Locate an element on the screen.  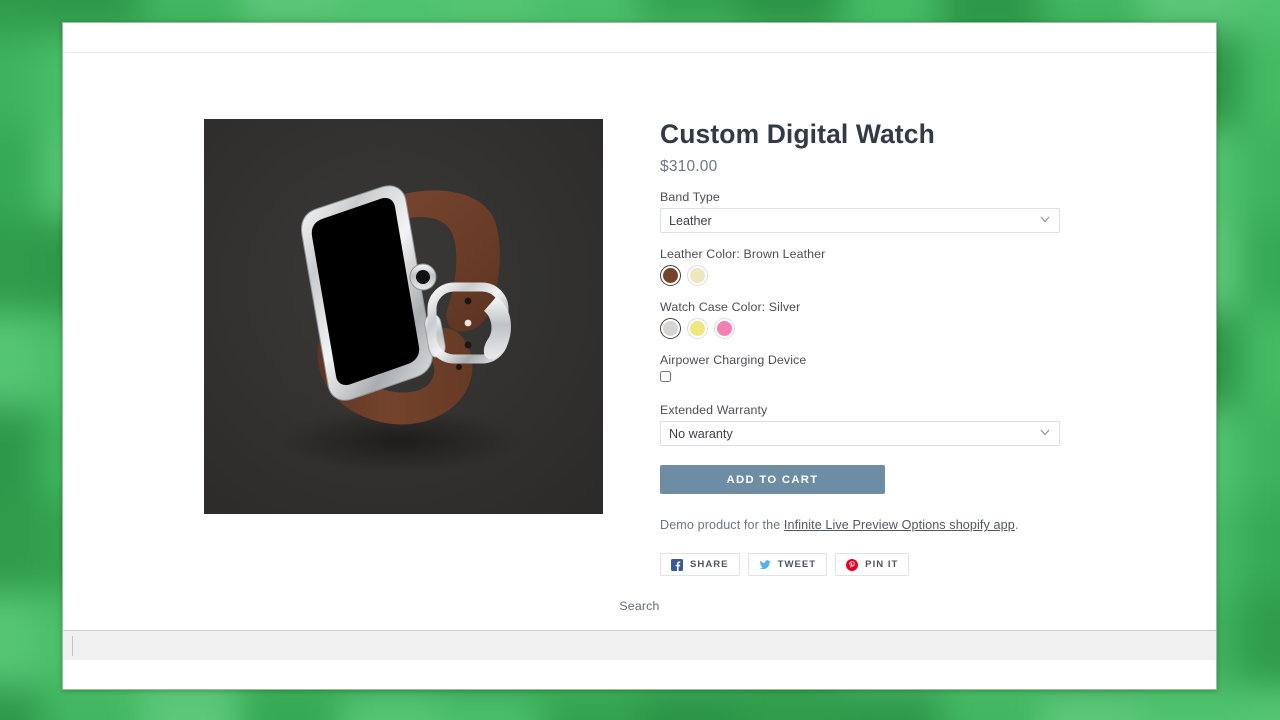
swatch-silver is located at coordinates (670, 329).